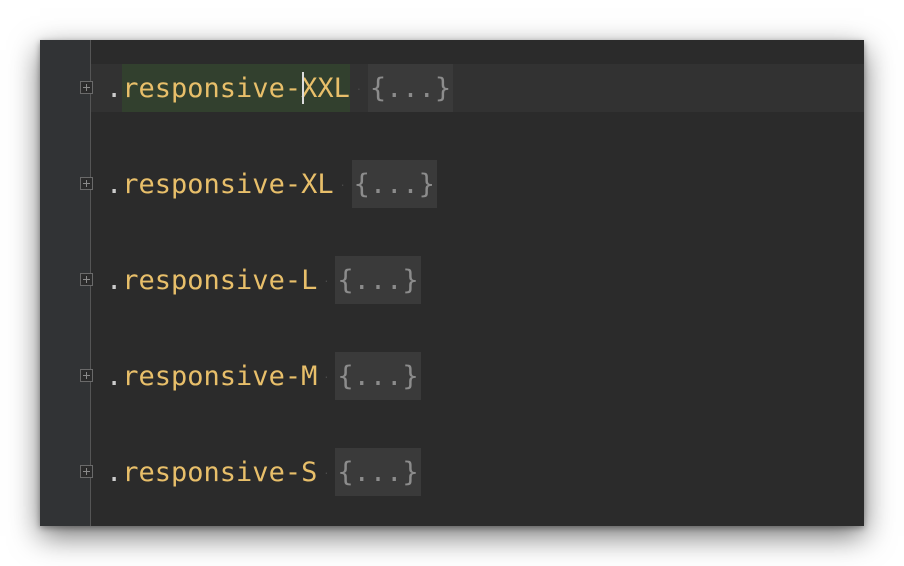 The height and width of the screenshot is (566, 904). I want to click on code-text: . responsive-S. {...}, so click(263, 472).